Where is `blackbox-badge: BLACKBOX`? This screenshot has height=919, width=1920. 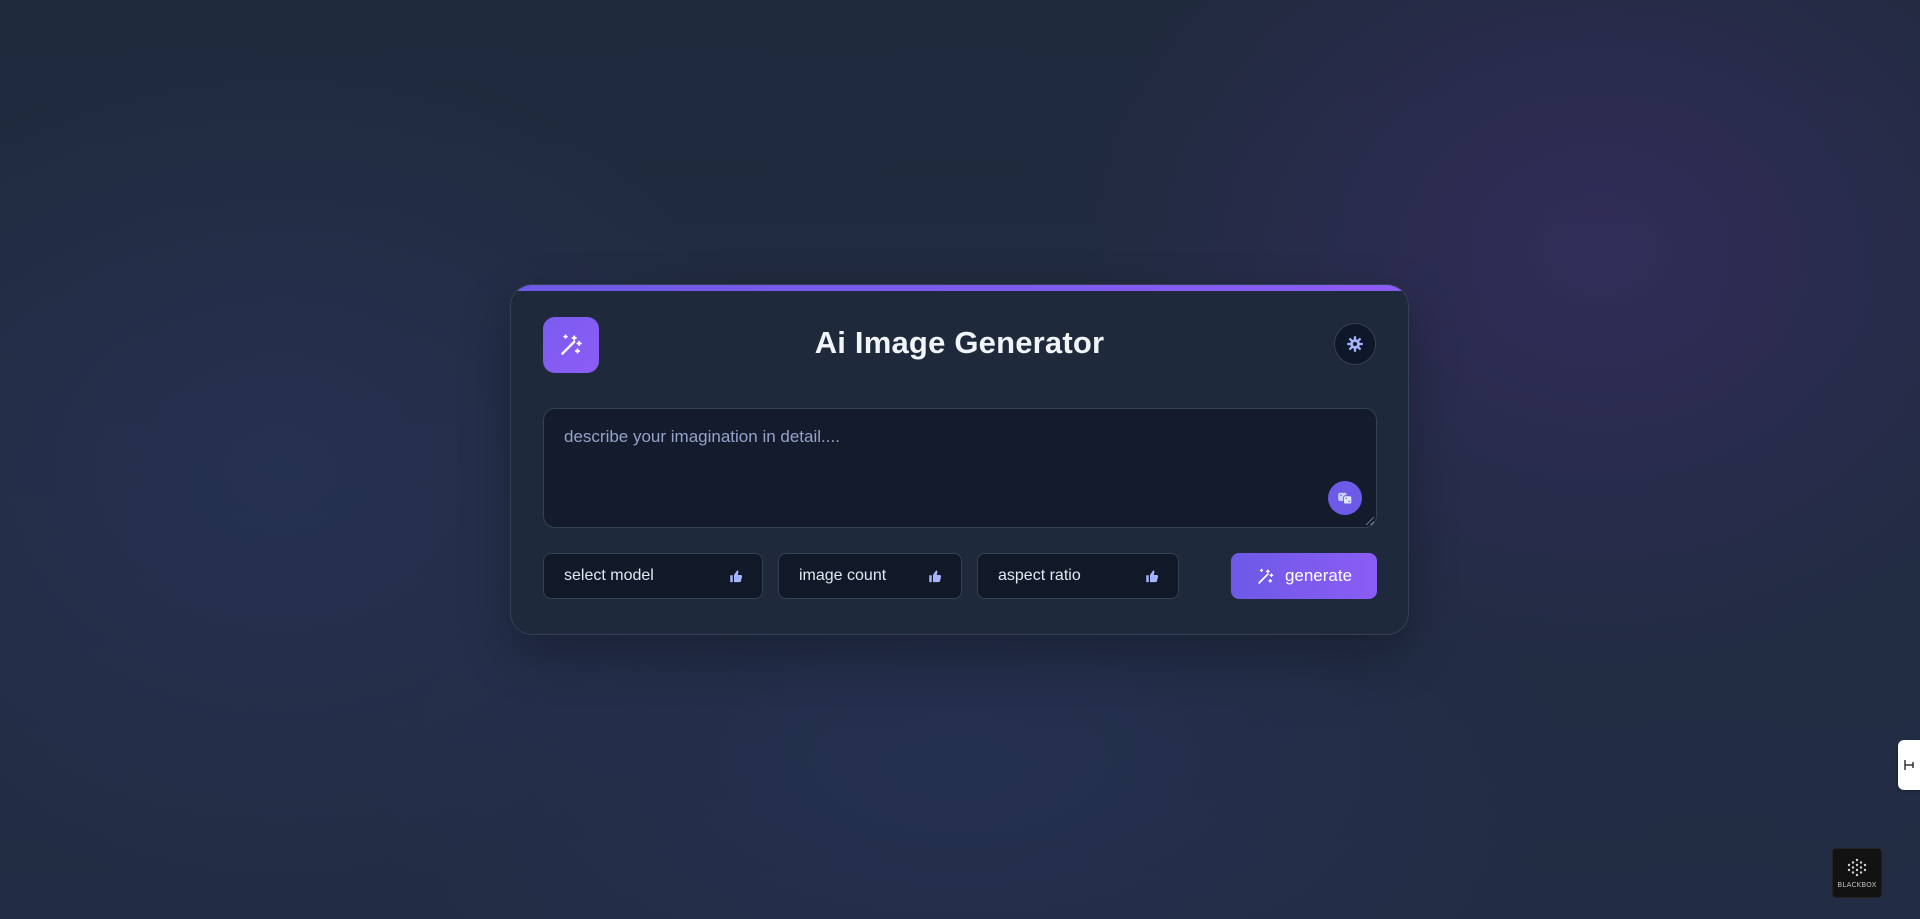
blackbox-badge: BLACKBOX is located at coordinates (1857, 873).